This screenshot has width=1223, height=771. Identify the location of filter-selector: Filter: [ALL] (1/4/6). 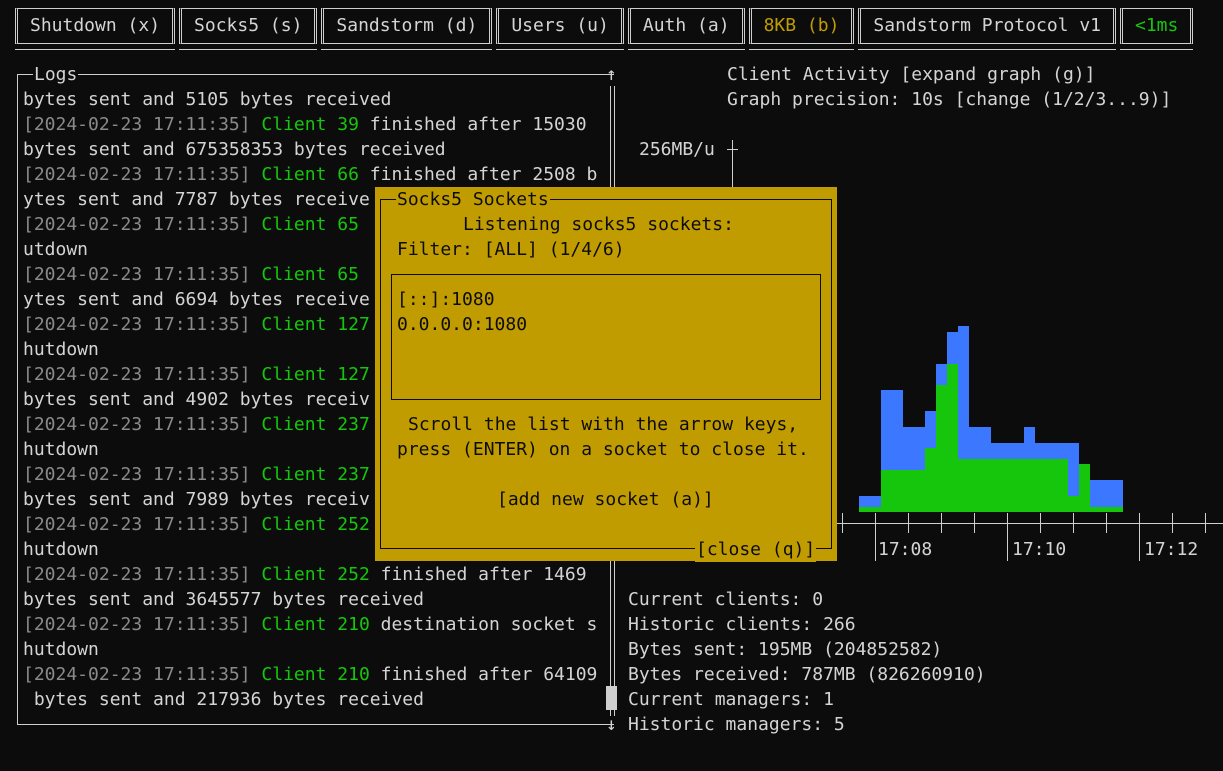
(511, 249).